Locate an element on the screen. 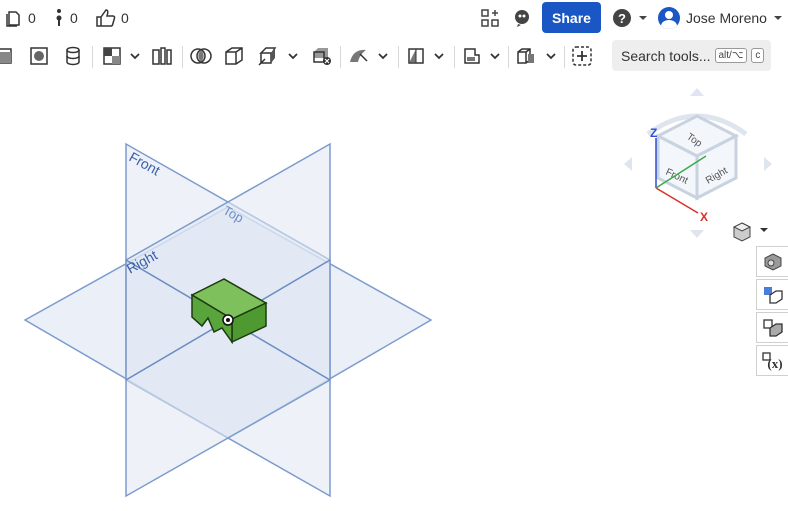 This screenshot has height=511, width=788. app-store-icon is located at coordinates (490, 18).